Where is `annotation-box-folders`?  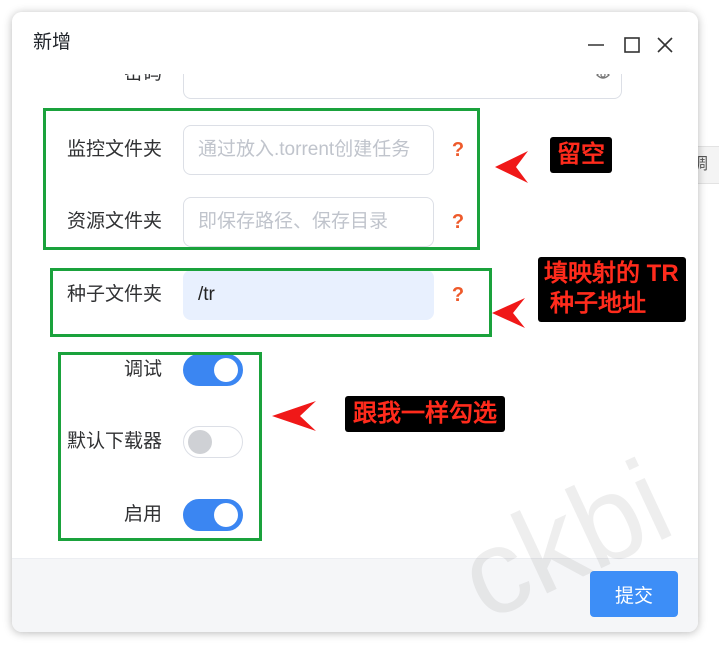 annotation-box-folders is located at coordinates (261, 179).